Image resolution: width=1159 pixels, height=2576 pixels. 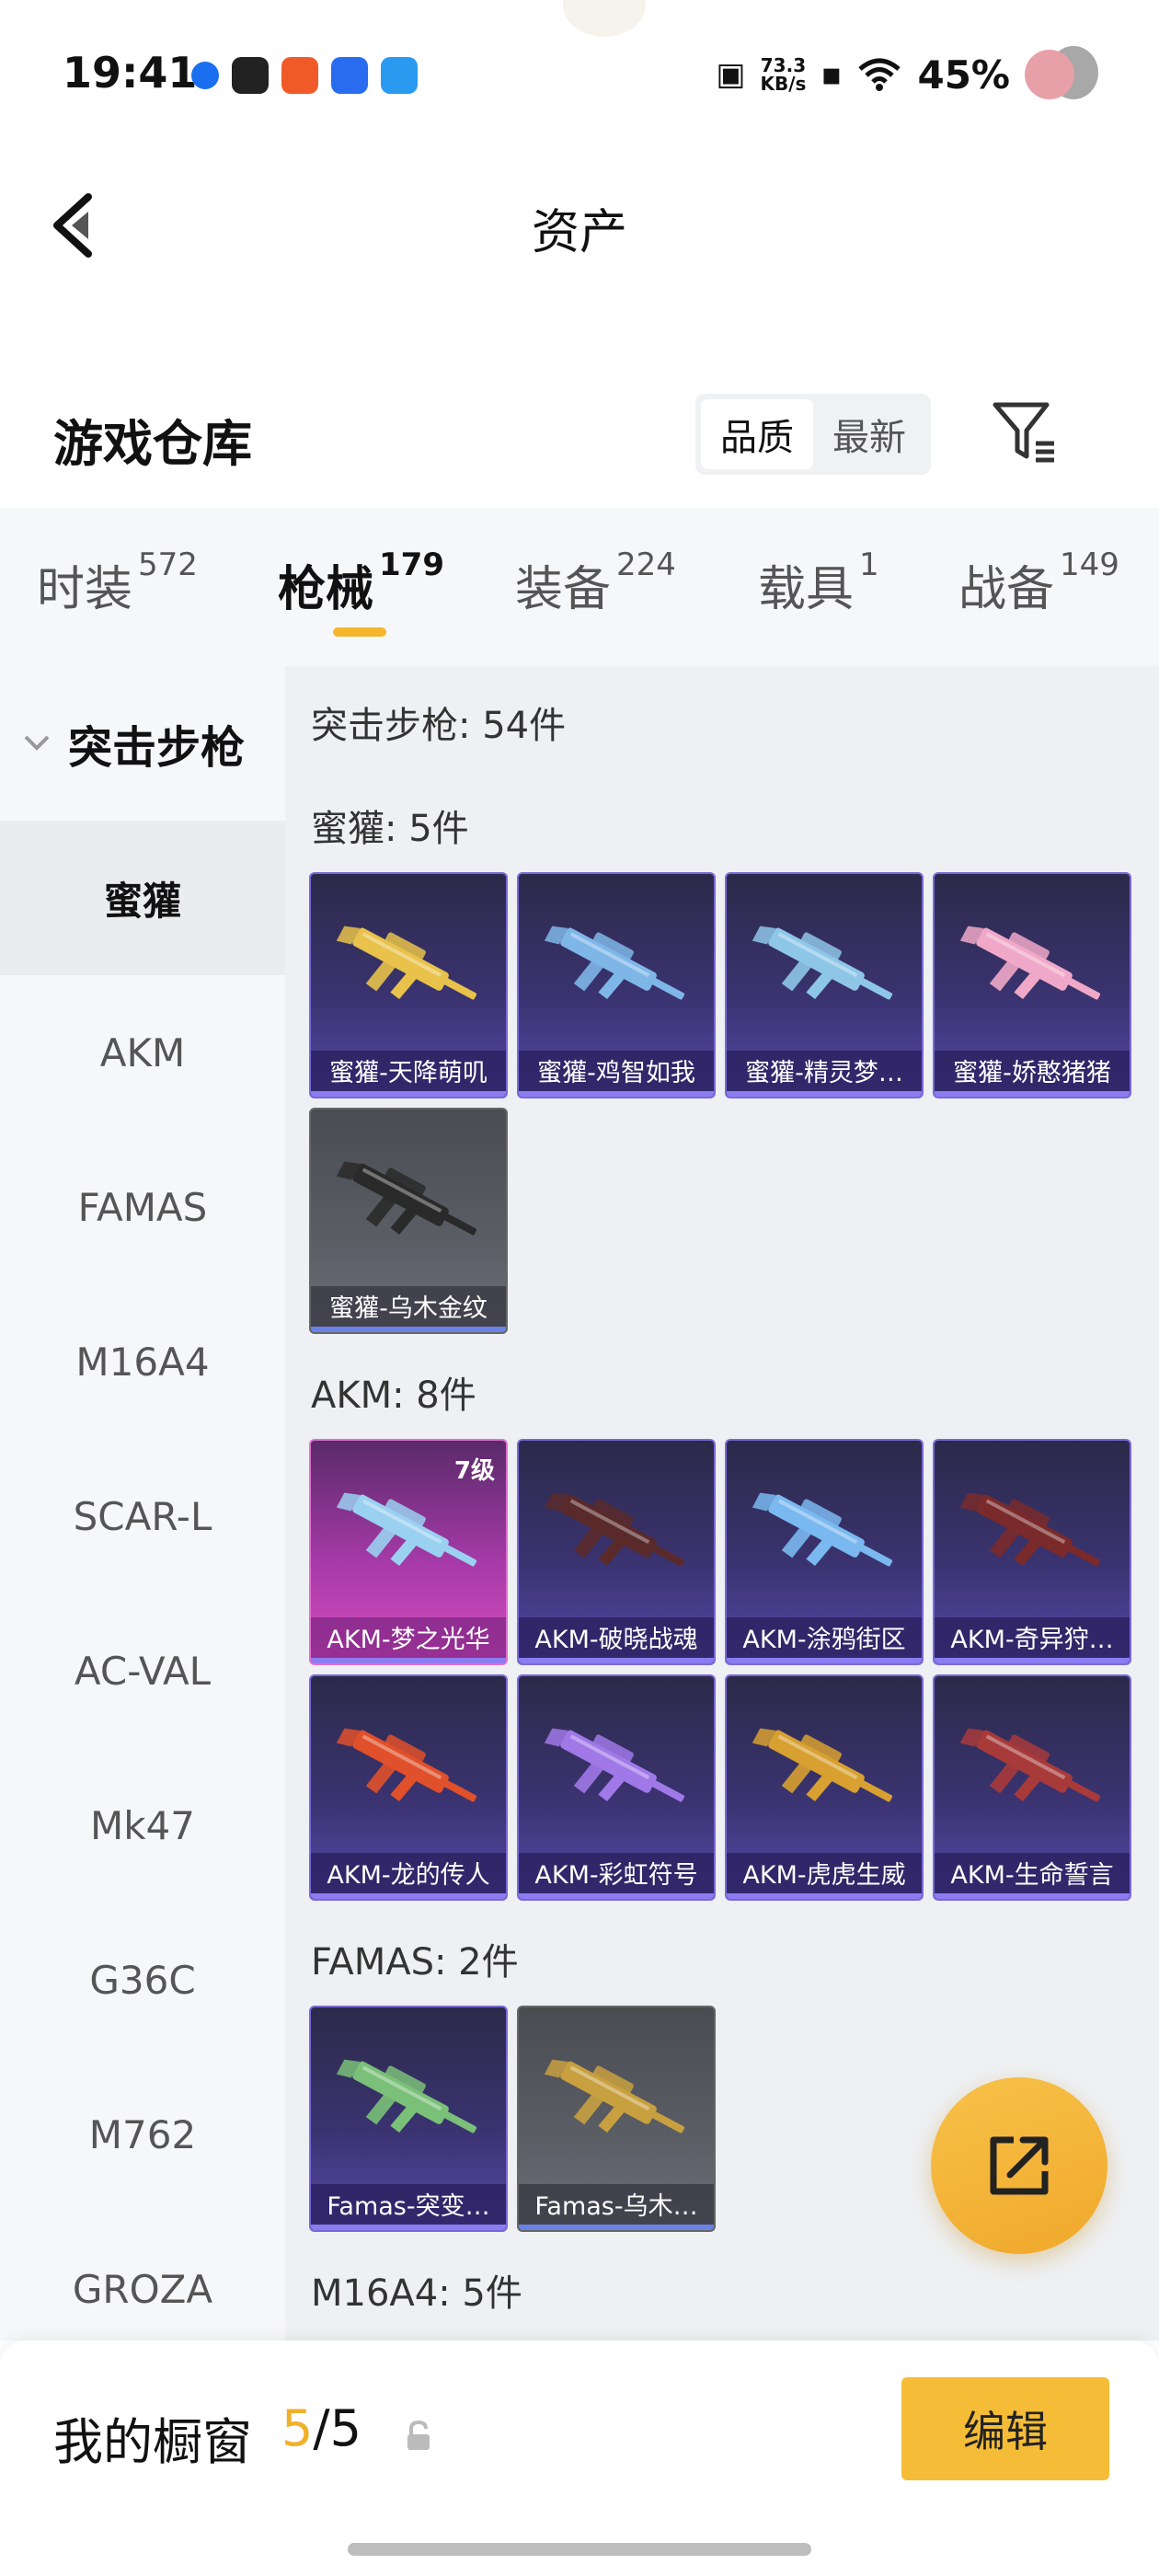 What do you see at coordinates (616, 1640) in the screenshot?
I see `weapon-card-name: AKM-破晓战魂` at bounding box center [616, 1640].